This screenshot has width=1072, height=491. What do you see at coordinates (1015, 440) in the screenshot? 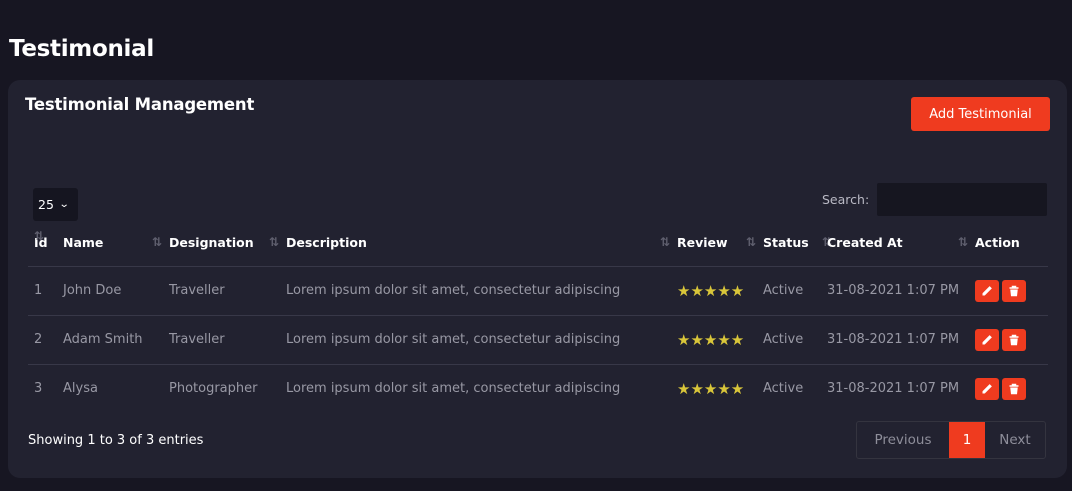
I see `next-page-button: Next` at bounding box center [1015, 440].